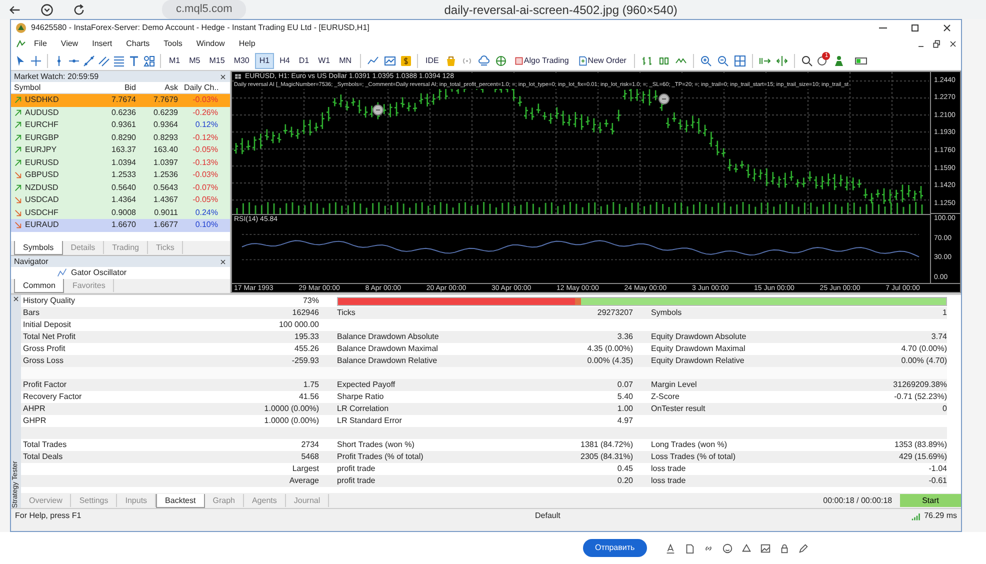 The width and height of the screenshot is (986, 564). Describe the element at coordinates (40, 44) in the screenshot. I see `menu-item: File` at that location.